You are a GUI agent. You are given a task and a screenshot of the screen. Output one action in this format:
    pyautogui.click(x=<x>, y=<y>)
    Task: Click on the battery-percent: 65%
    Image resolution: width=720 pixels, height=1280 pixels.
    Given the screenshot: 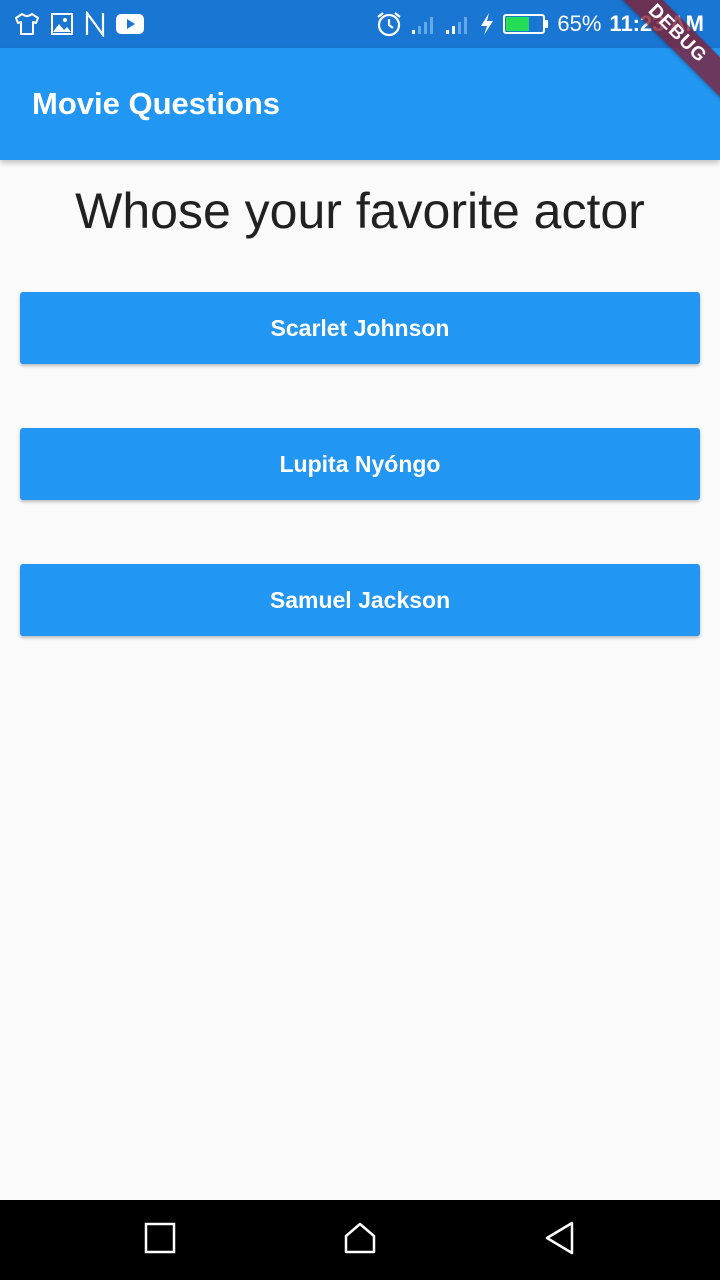 What is the action you would take?
    pyautogui.click(x=579, y=23)
    